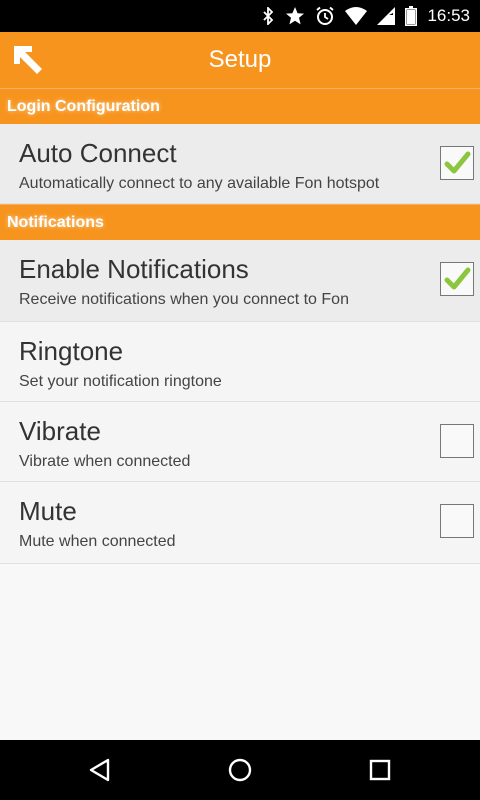  I want to click on back-icon, so click(99, 770).